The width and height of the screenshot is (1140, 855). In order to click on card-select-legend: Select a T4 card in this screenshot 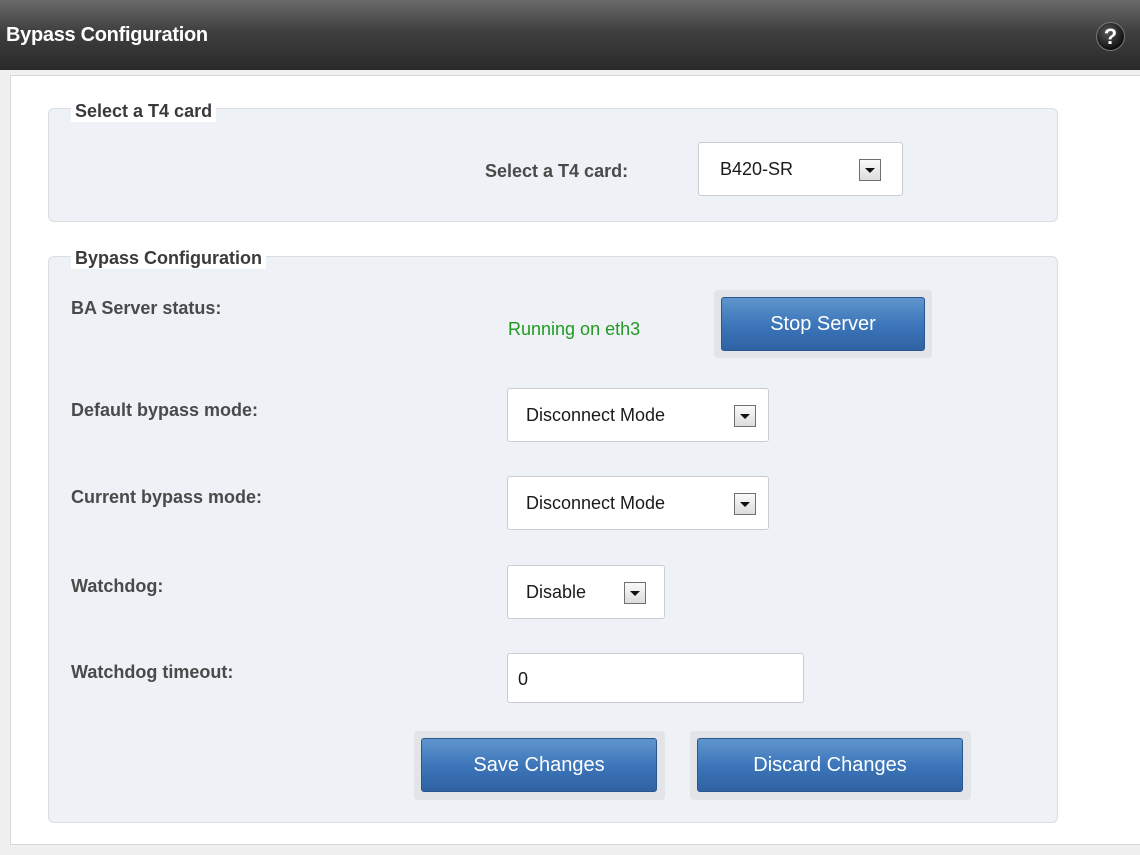, I will do `click(144, 111)`.